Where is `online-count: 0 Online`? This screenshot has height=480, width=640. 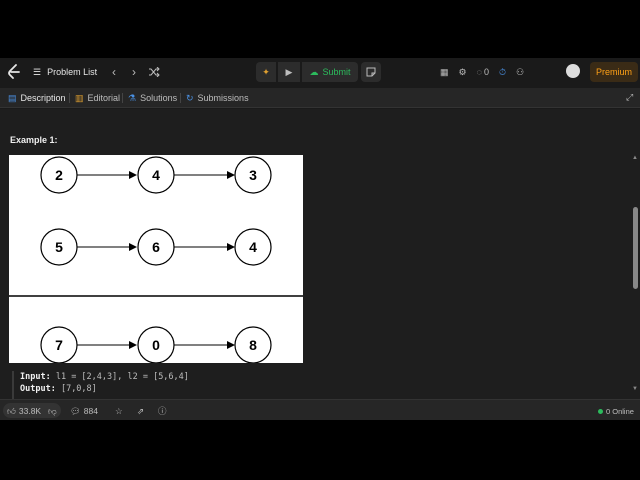
online-count: 0 Online is located at coordinates (620, 411).